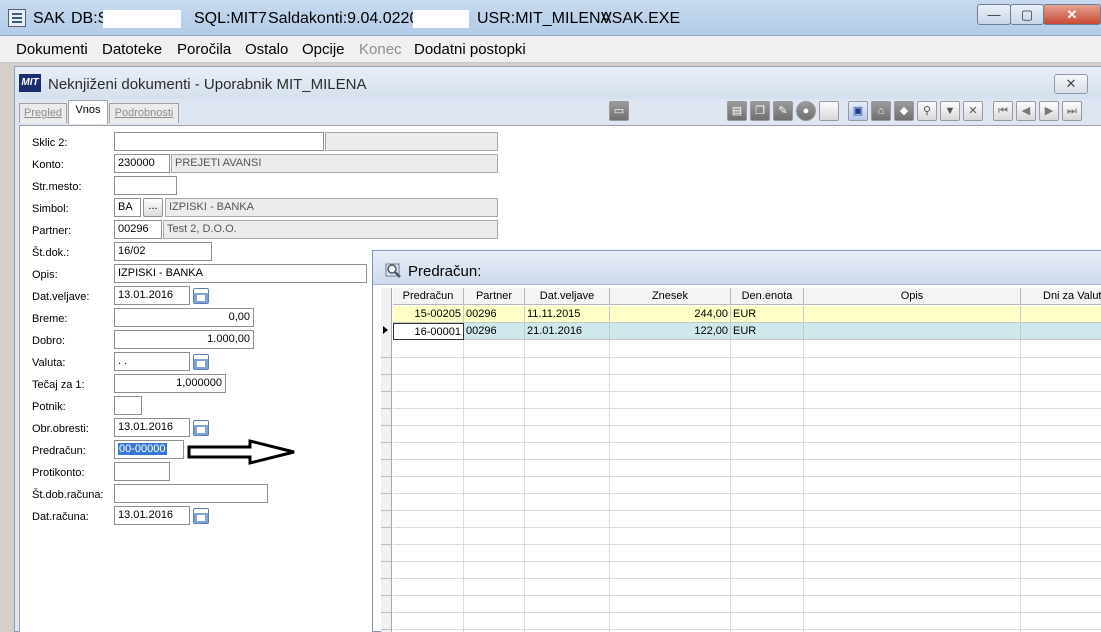 Image resolution: width=1101 pixels, height=632 pixels. Describe the element at coordinates (912, 296) in the screenshot. I see `col-header-opis: Opis` at that location.